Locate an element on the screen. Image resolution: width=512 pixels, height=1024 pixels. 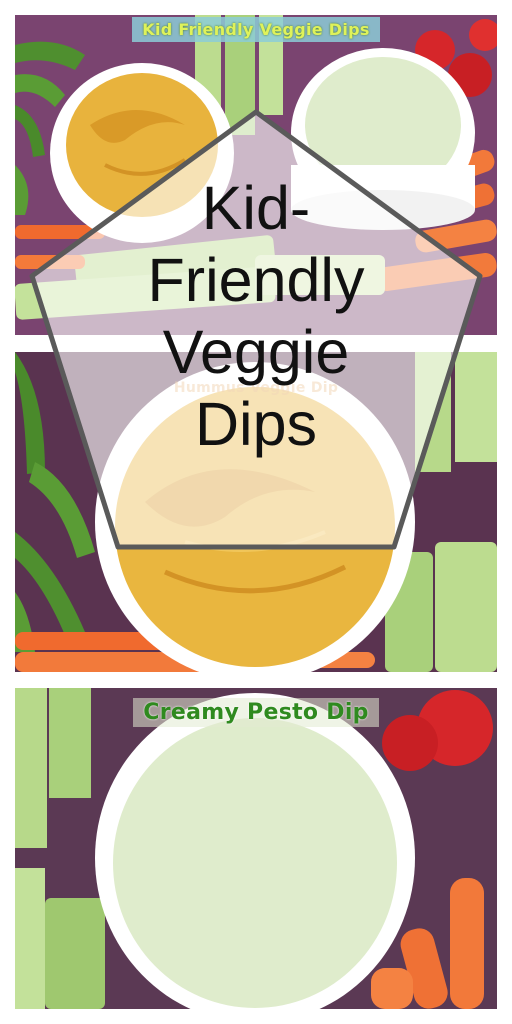
caption-text: Creamy Pesto Dip is located at coordinates (256, 712).